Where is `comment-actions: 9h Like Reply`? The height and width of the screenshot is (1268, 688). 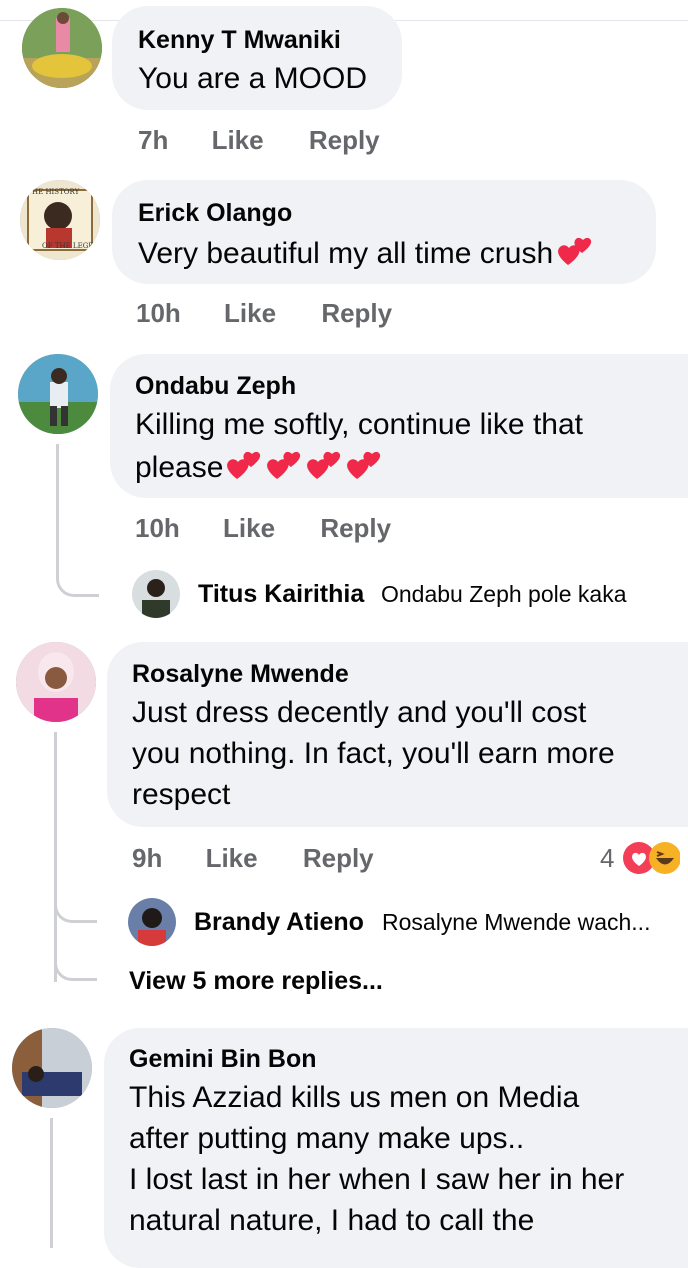 comment-actions: 9h Like Reply is located at coordinates (253, 858).